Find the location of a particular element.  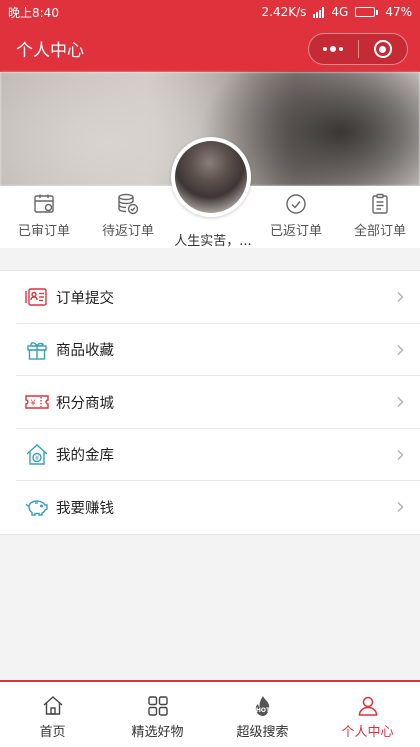

tab-label: 精选好物 is located at coordinates (157, 732).